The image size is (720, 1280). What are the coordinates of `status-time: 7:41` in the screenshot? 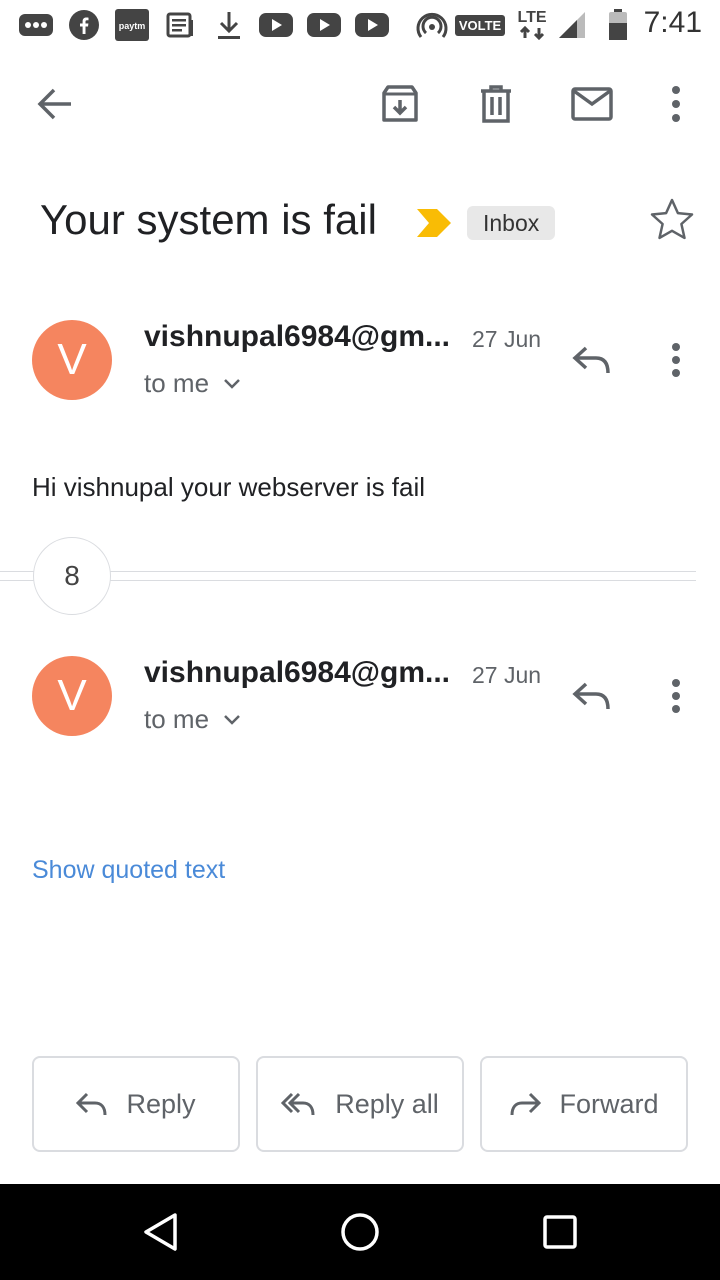 It's located at (672, 22).